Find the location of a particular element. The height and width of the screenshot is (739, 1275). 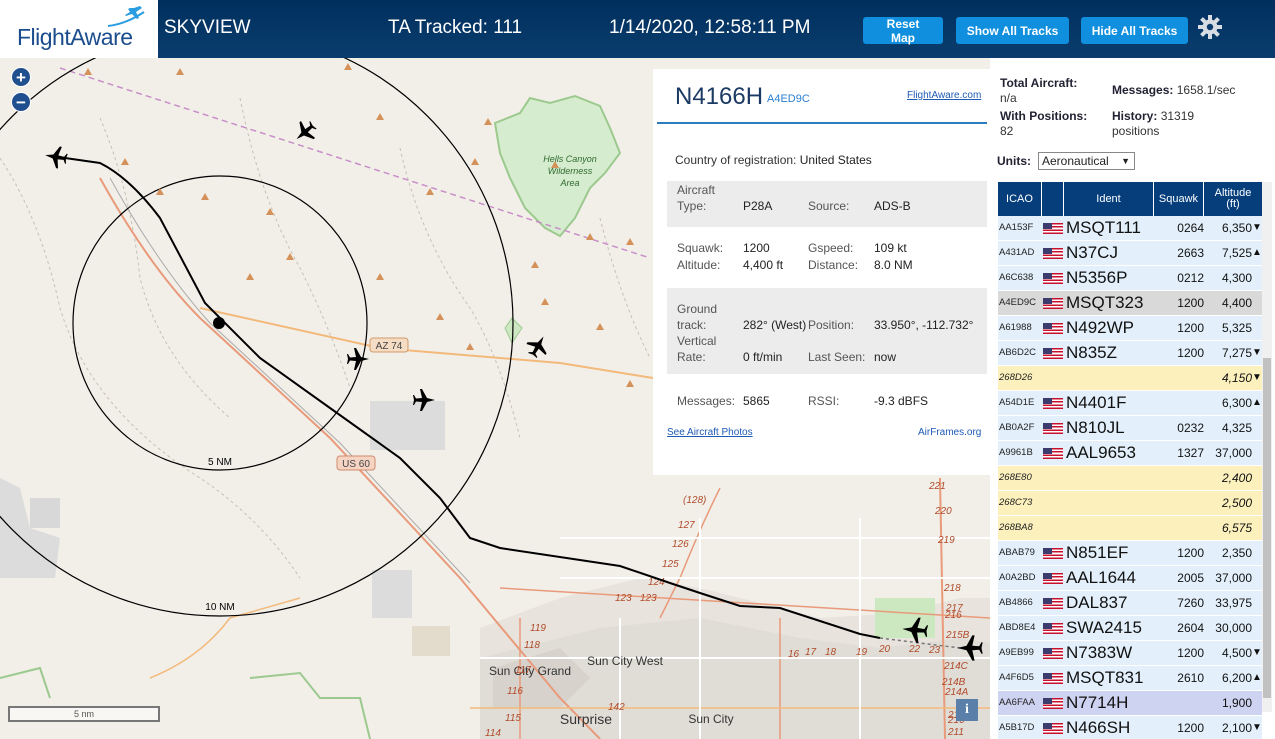

route-label: 221 is located at coordinates (937, 486).